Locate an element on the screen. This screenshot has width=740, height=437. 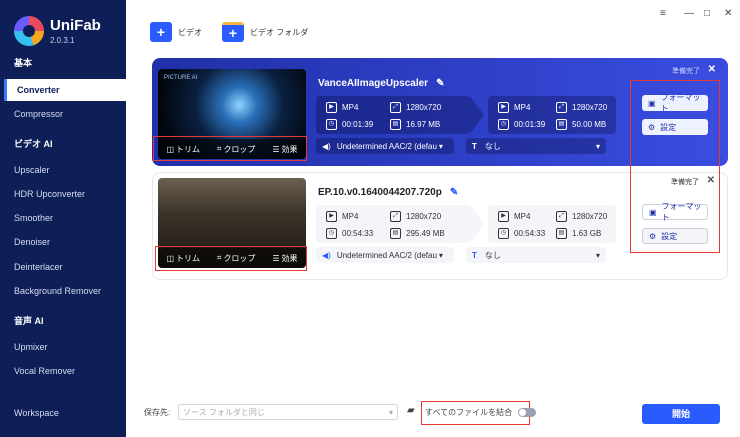
save-path-placeholder: ソース フォルダと同じ is located at coordinates (224, 412).